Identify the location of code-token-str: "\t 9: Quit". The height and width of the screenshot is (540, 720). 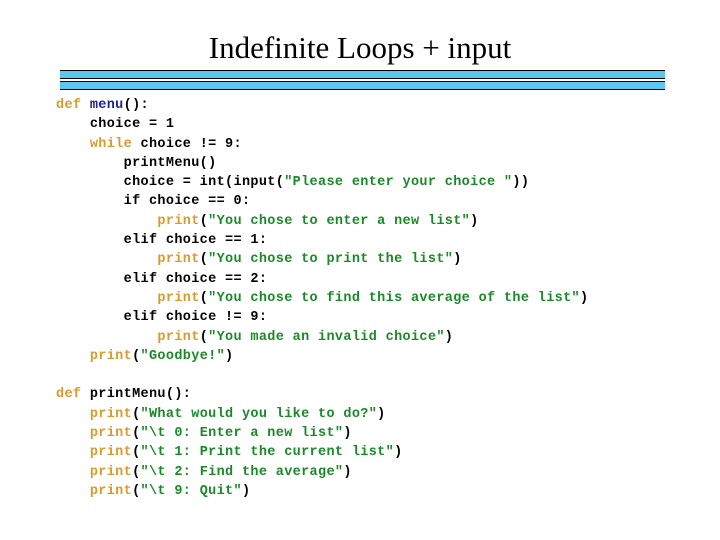
(191, 491).